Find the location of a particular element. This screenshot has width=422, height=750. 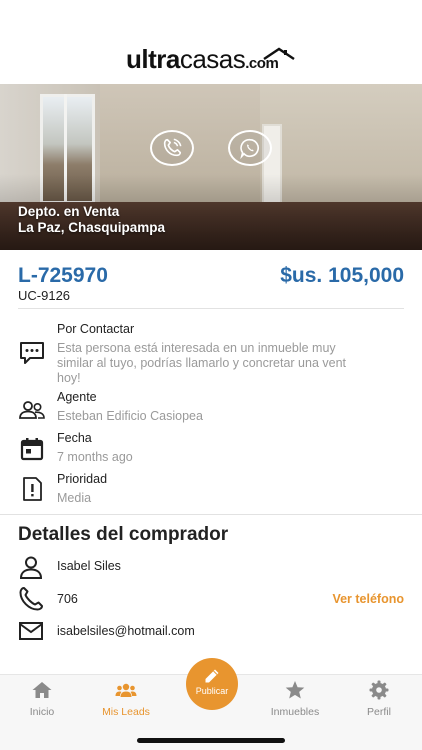

tab-label: Inmuebles is located at coordinates (295, 712).